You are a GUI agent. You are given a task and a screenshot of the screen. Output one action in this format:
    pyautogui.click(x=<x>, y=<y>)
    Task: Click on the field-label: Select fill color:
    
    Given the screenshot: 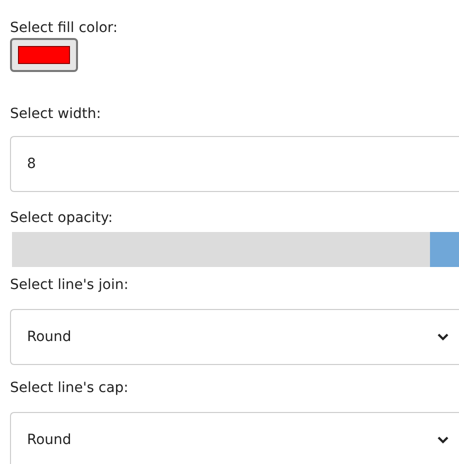 What is the action you would take?
    pyautogui.click(x=64, y=28)
    